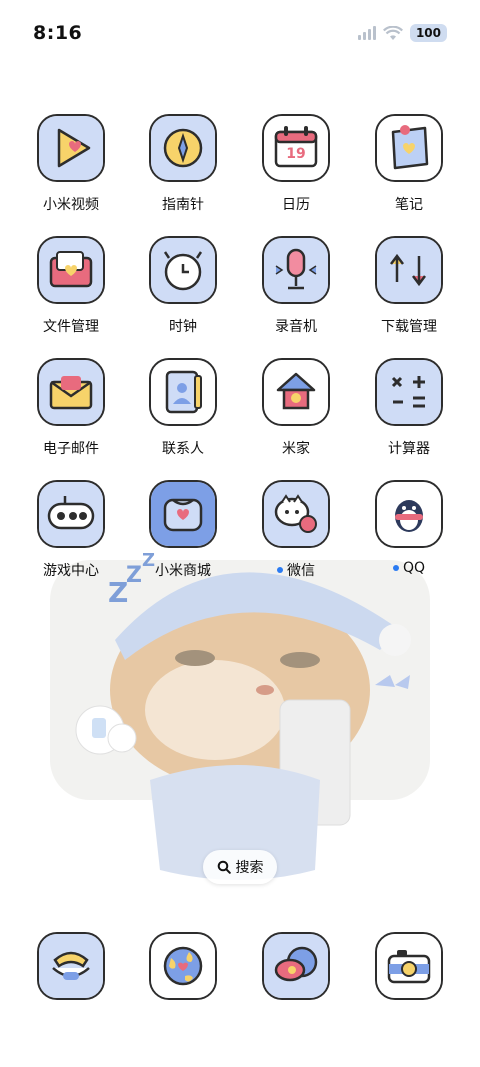  What do you see at coordinates (240, 34) in the screenshot?
I see `status-bar: 8:16 100` at bounding box center [240, 34].